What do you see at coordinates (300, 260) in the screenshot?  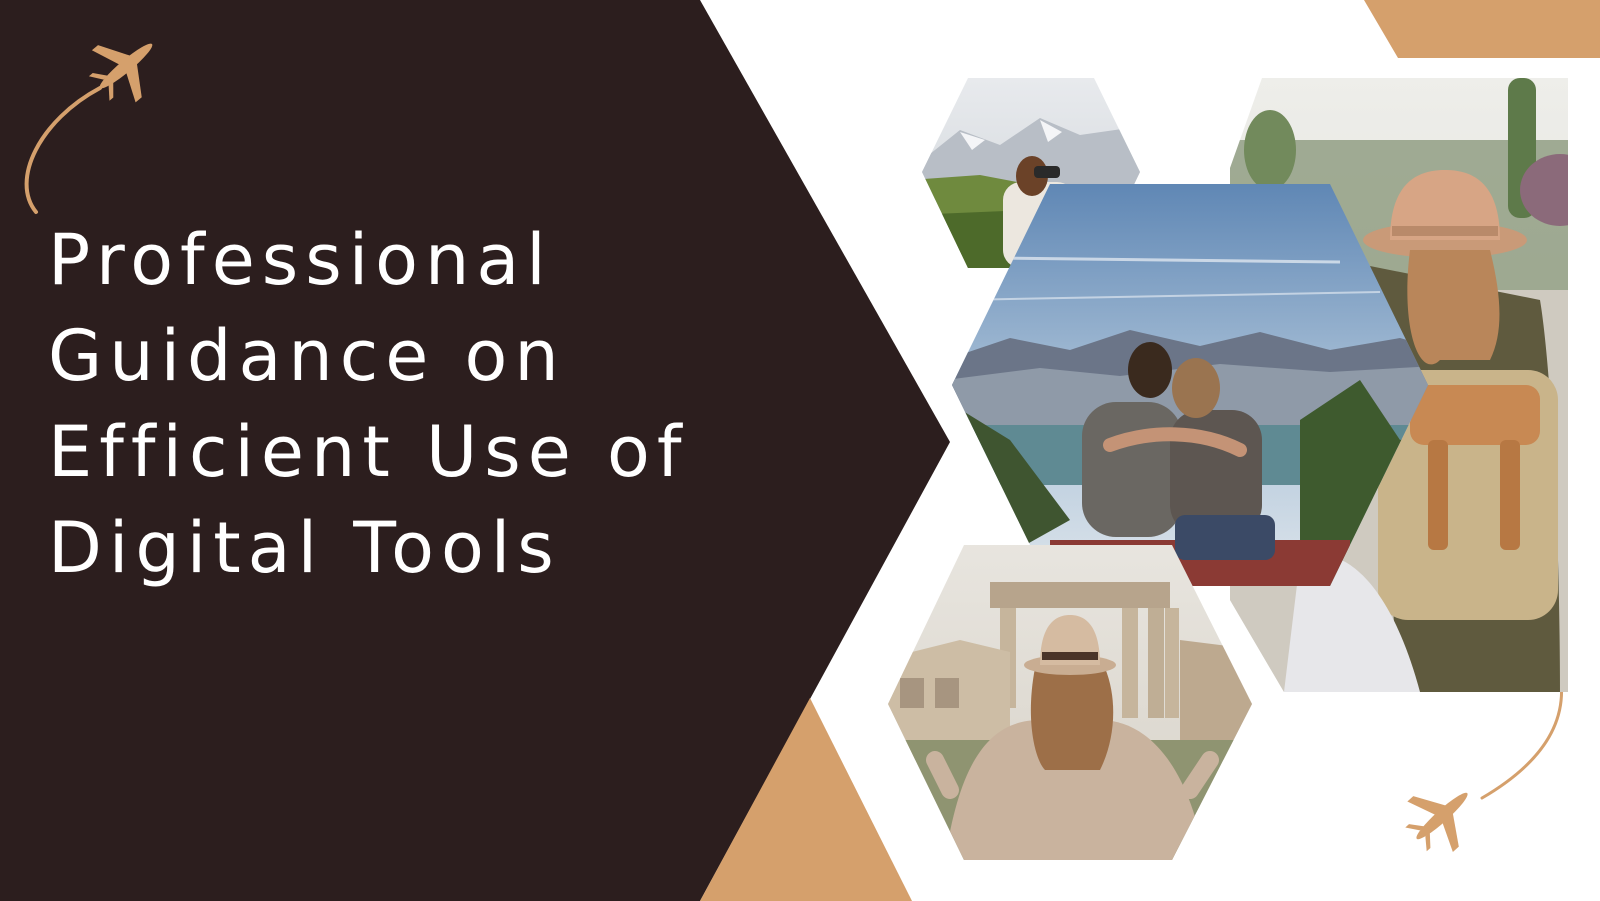 I see `title-line-1: Professional` at bounding box center [300, 260].